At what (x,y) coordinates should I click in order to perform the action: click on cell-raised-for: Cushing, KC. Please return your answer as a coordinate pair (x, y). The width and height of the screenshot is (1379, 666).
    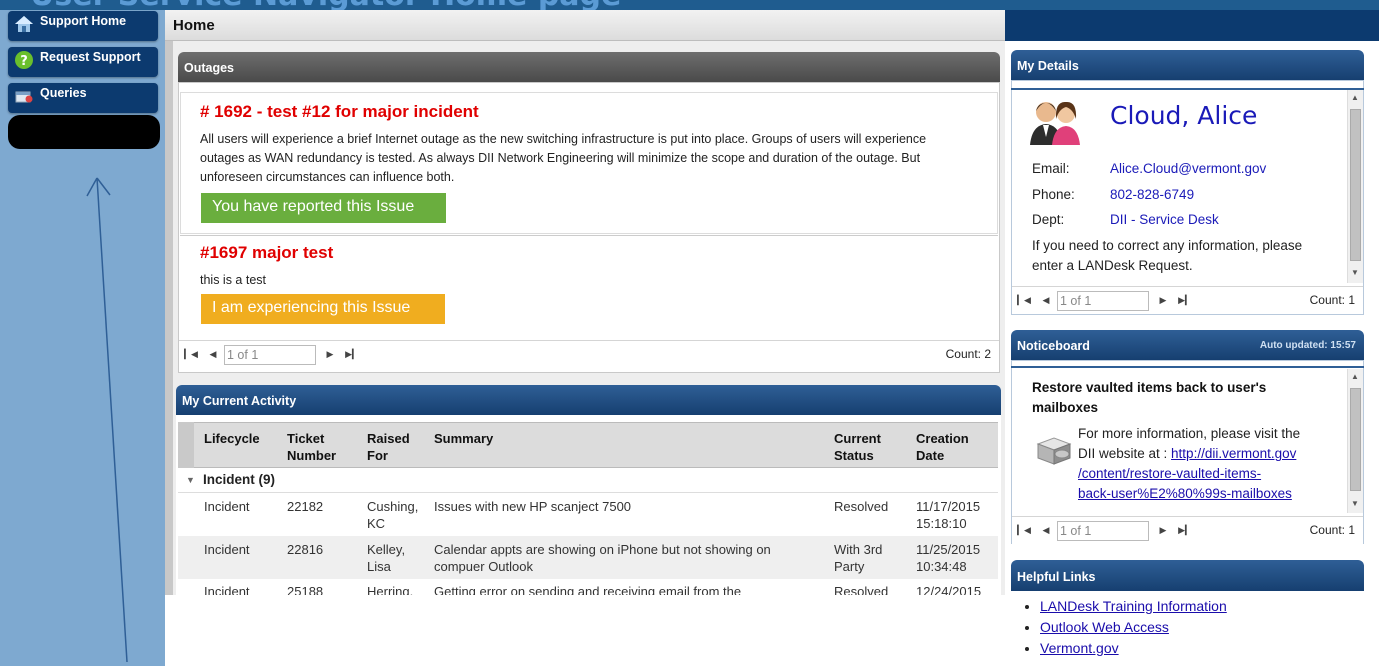
    Looking at the image, I should click on (393, 515).